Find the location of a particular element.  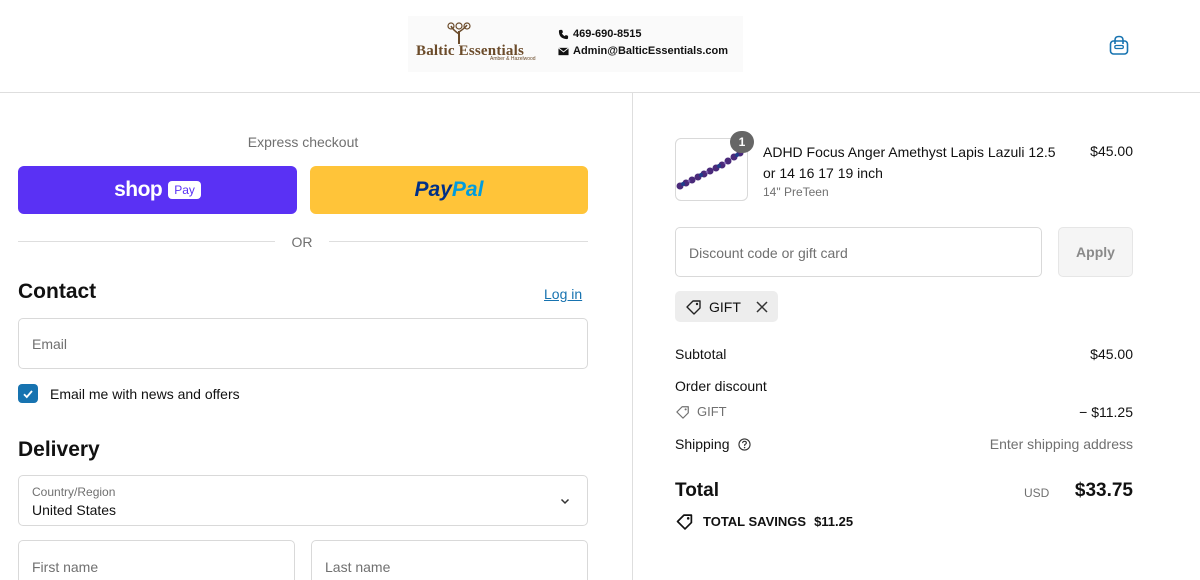

last-name-field: Last name is located at coordinates (449, 560).